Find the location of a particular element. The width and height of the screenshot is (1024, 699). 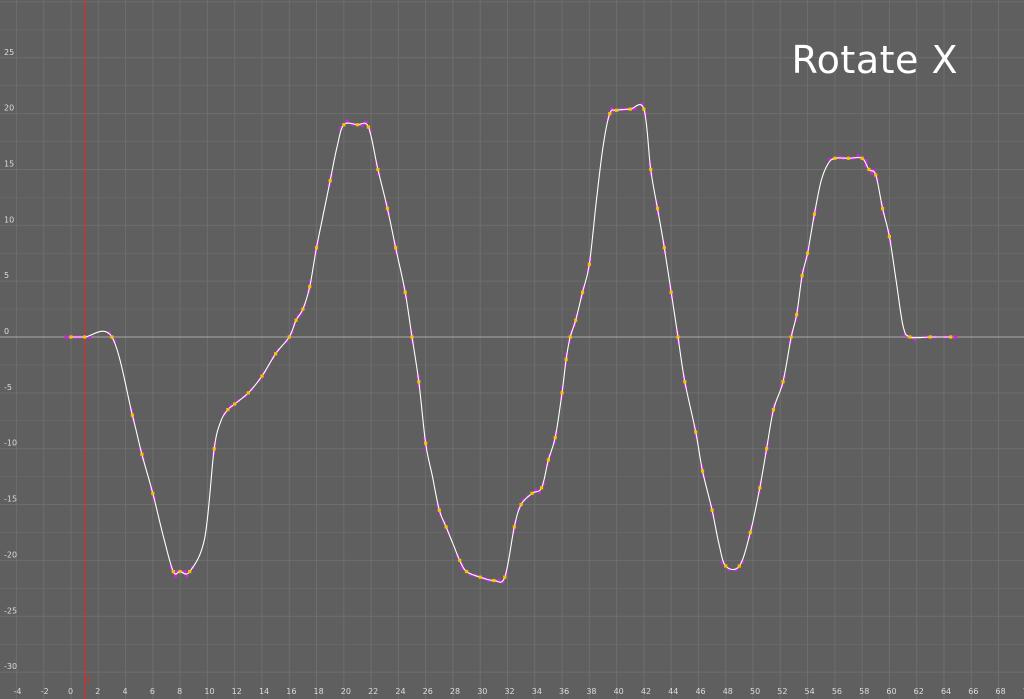

playhead: 1 is located at coordinates (88, 349).